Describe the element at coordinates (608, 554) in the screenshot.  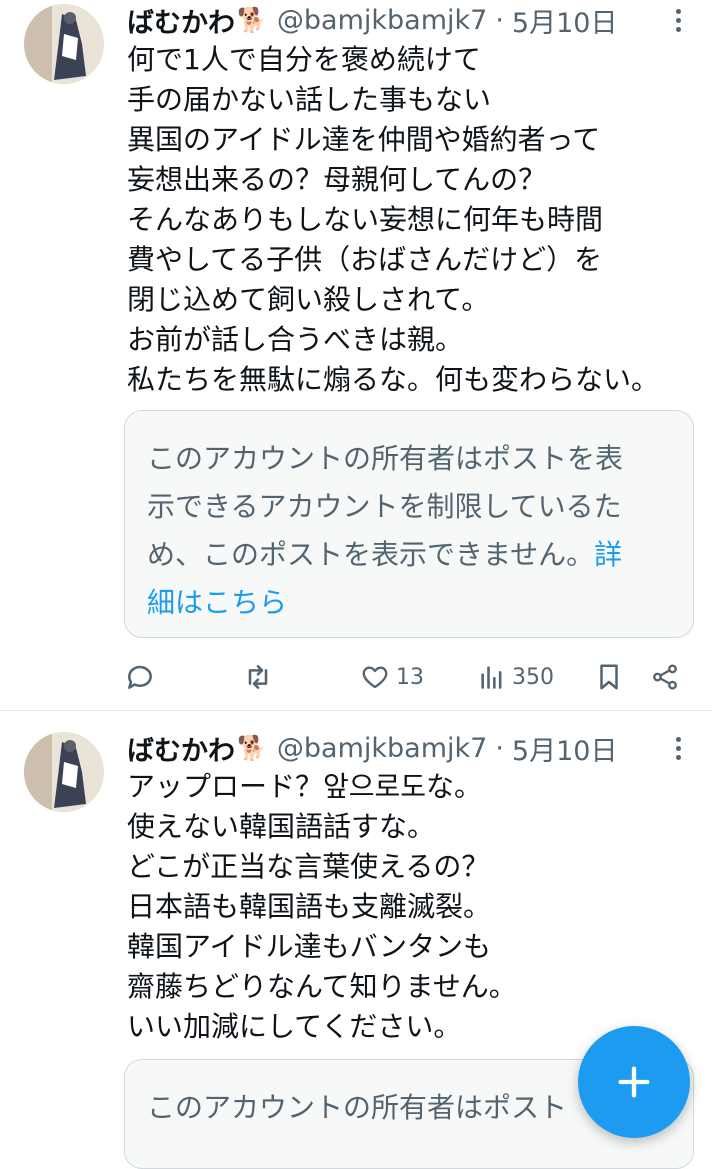
I see `learn-more-link: 詳` at that location.